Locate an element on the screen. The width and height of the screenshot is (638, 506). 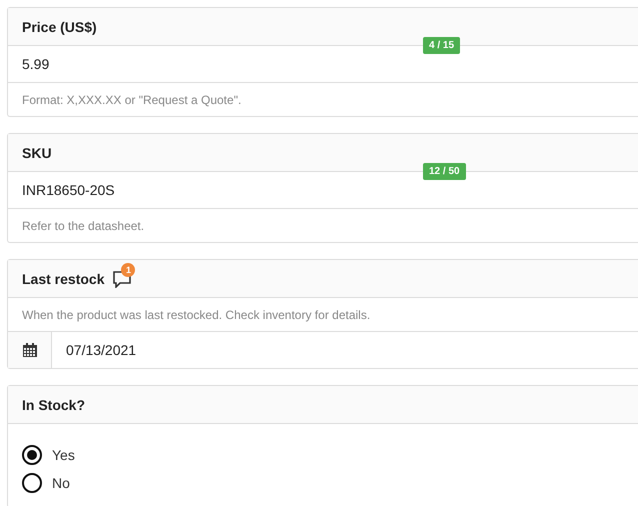
help-text: Format: X,XXX.XX or "Request a Quote". is located at coordinates (131, 100).